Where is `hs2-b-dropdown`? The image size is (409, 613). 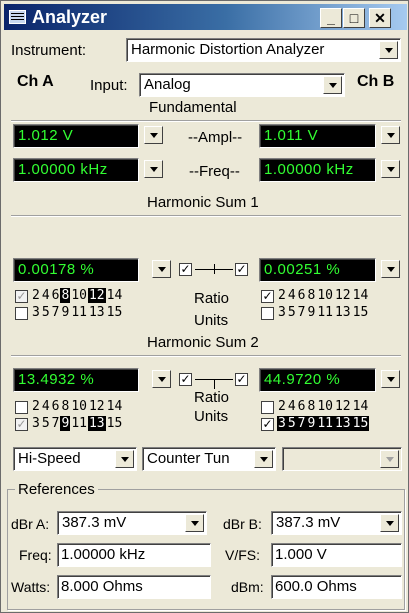
hs2-b-dropdown is located at coordinates (389, 380).